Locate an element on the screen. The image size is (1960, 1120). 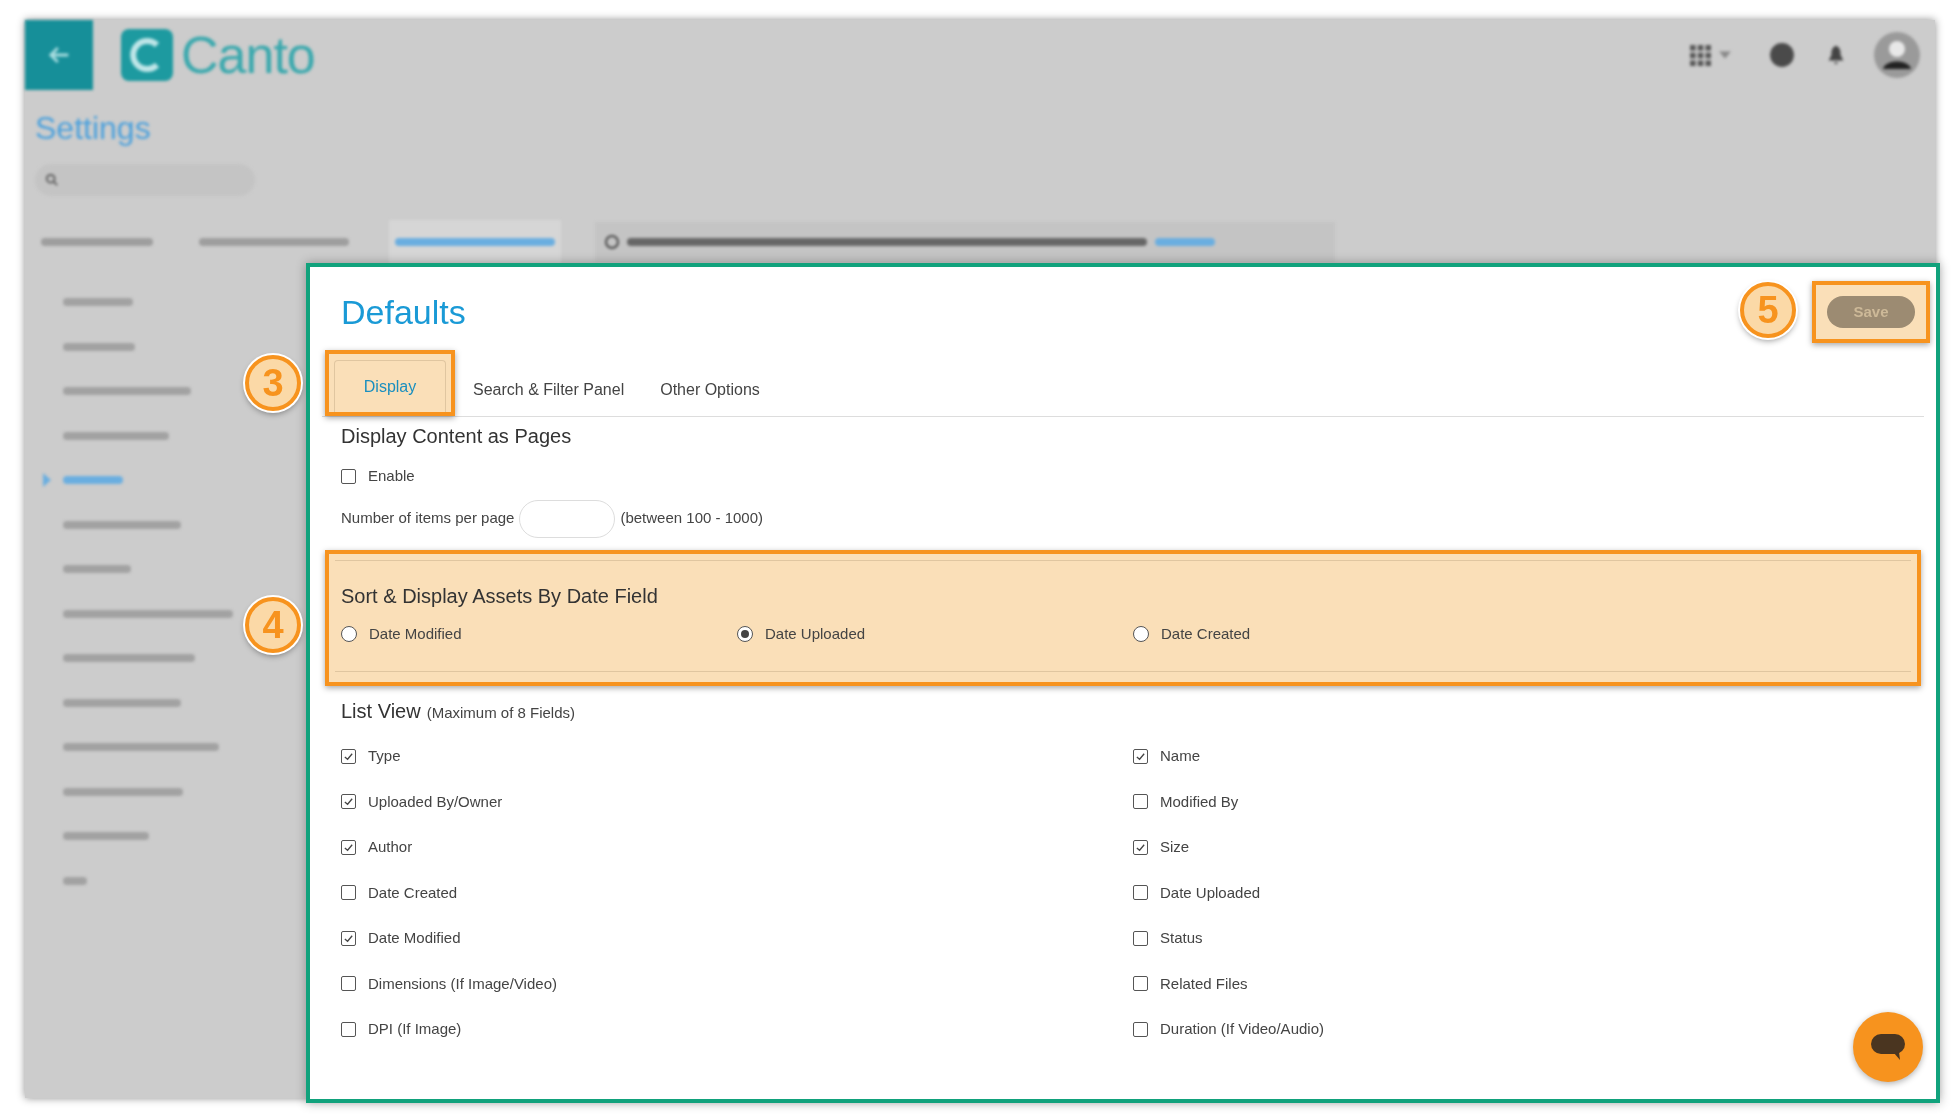
page-title: Settings is located at coordinates (93, 128).